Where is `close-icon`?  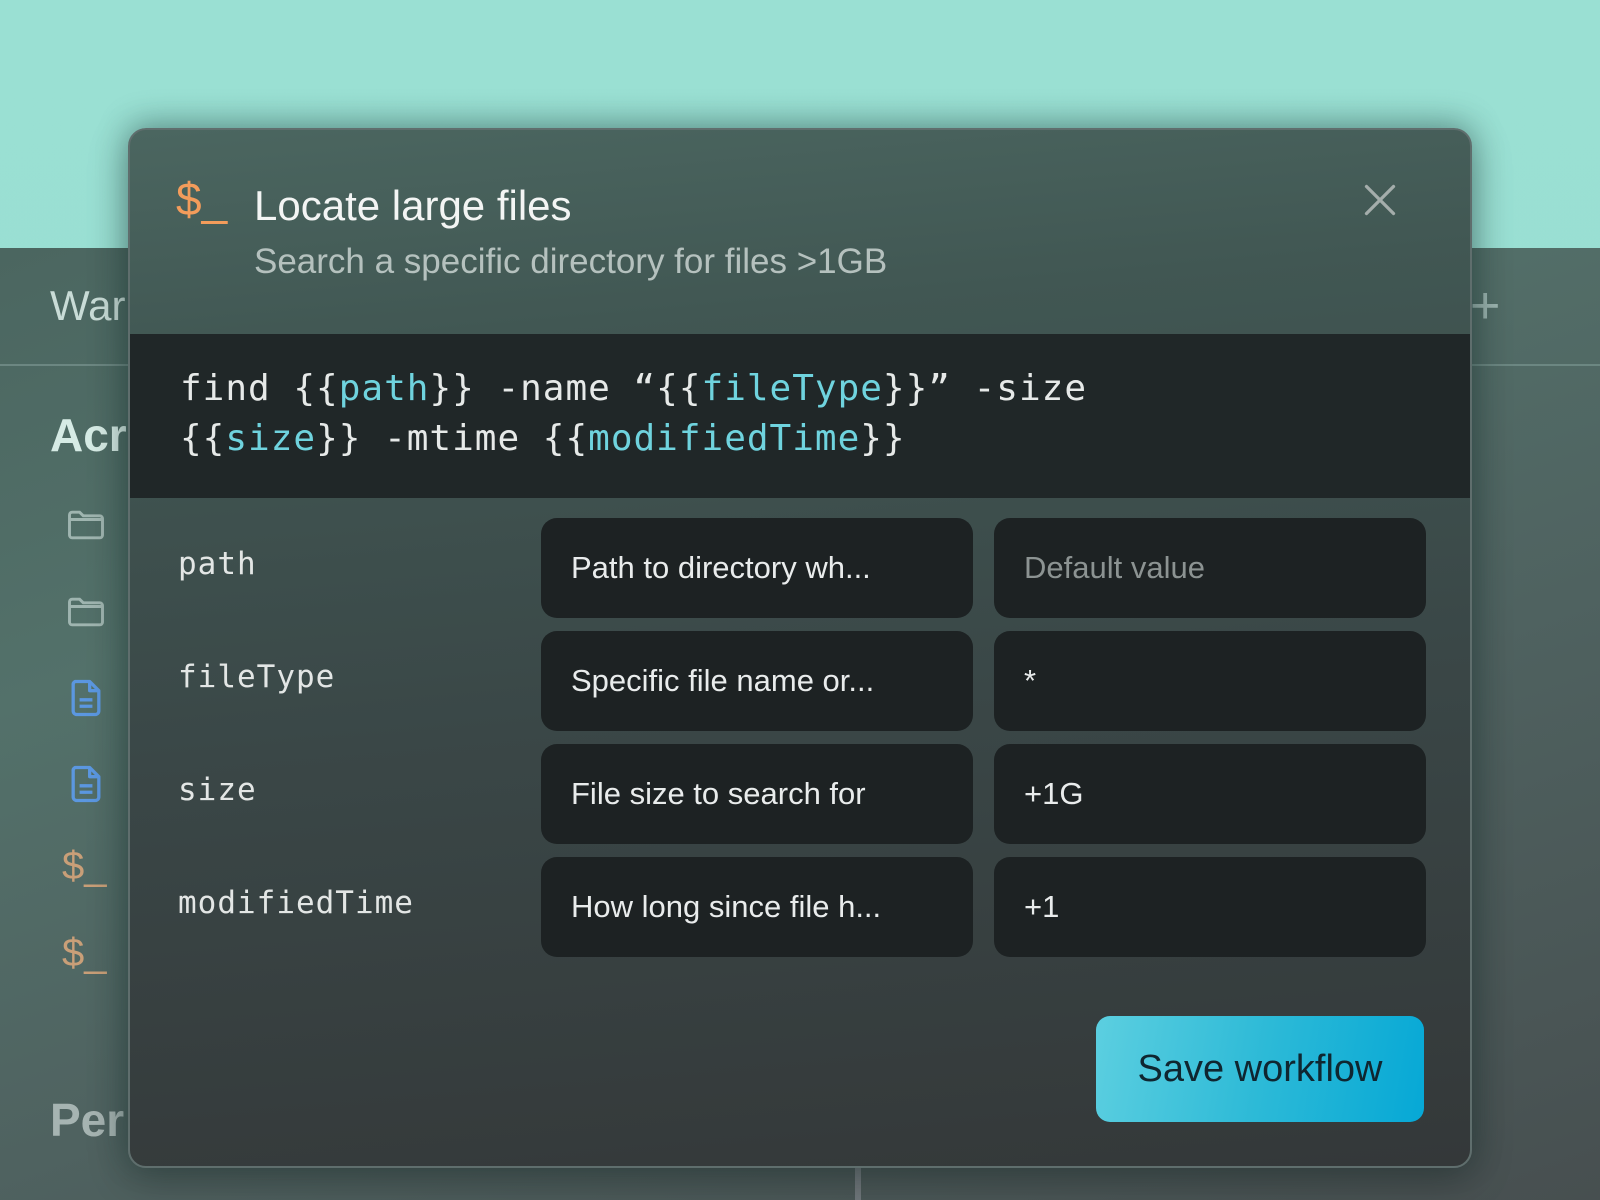 close-icon is located at coordinates (1380, 200).